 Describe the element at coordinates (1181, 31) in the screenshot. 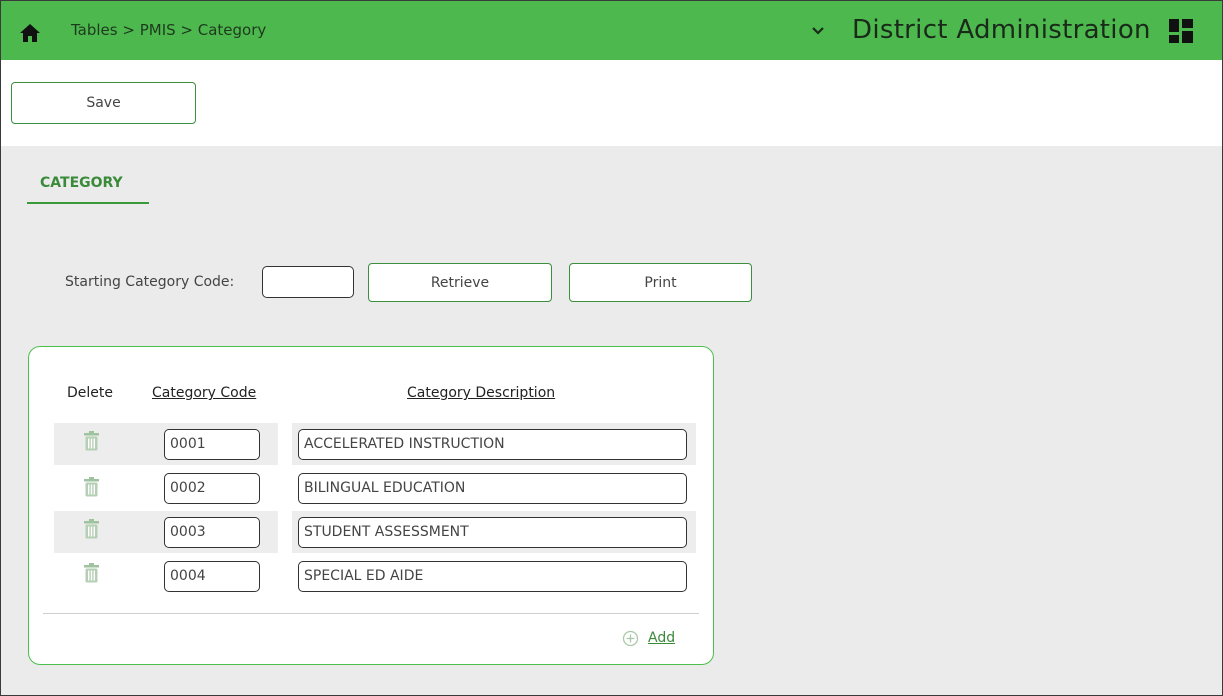

I see `grid-menu-icon` at that location.